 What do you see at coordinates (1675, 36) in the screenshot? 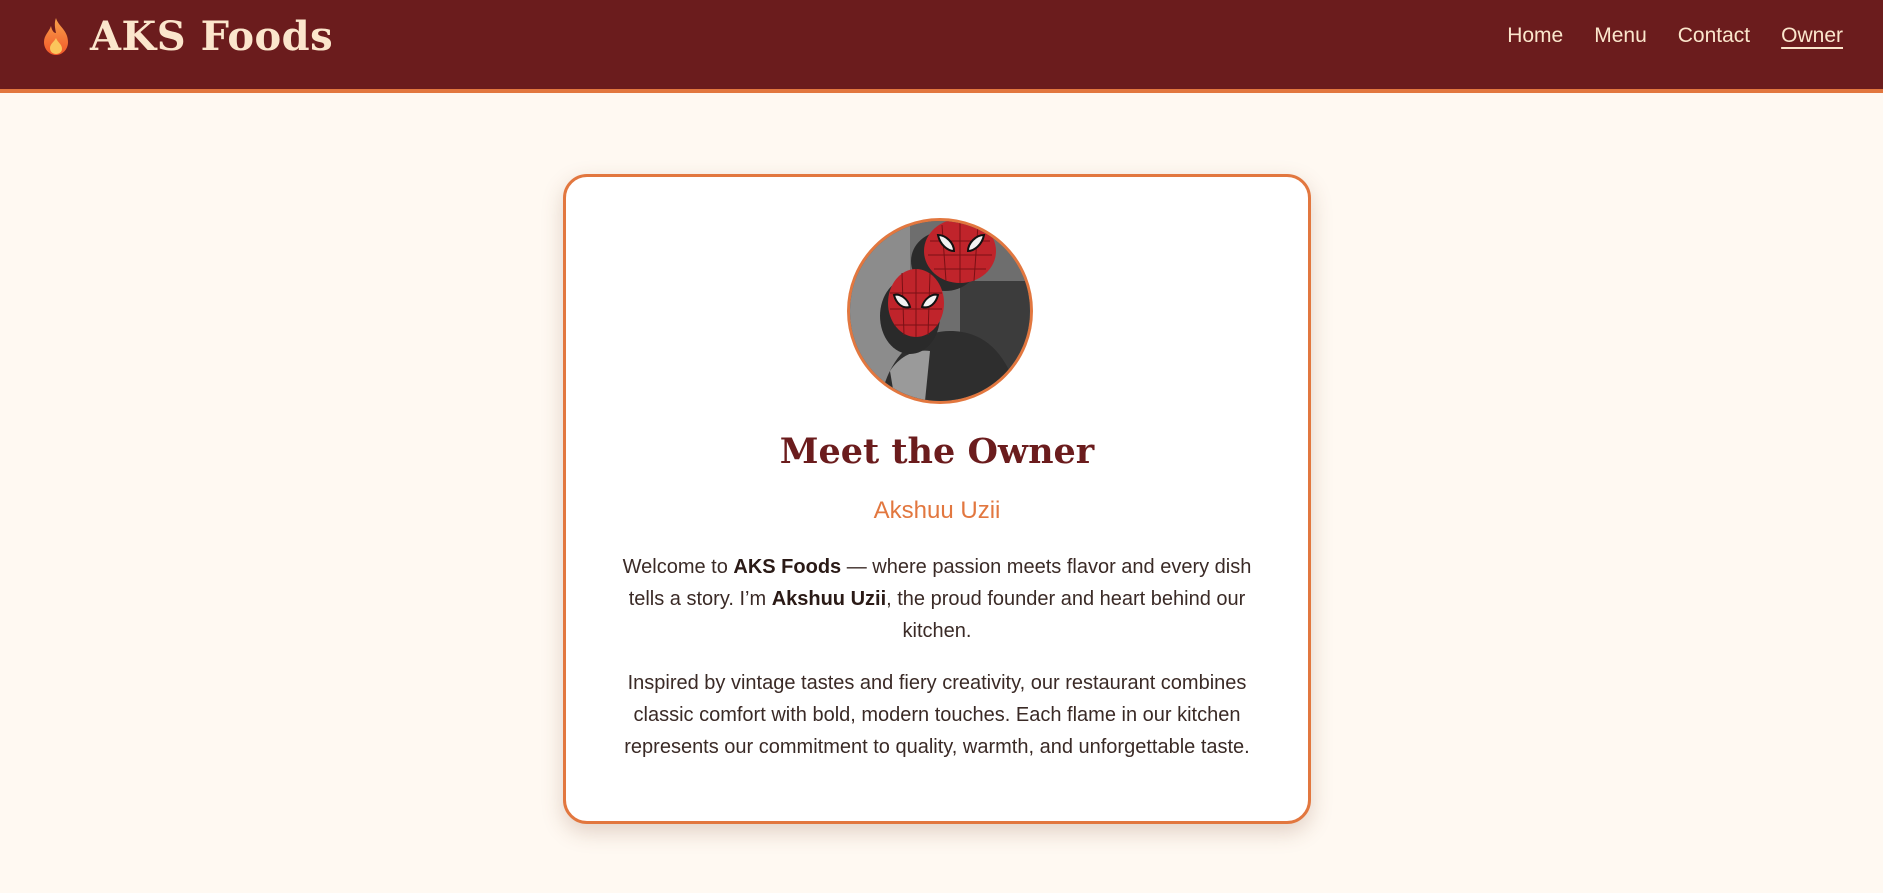
I see `main-nav: Home Menu Contact Owner` at bounding box center [1675, 36].